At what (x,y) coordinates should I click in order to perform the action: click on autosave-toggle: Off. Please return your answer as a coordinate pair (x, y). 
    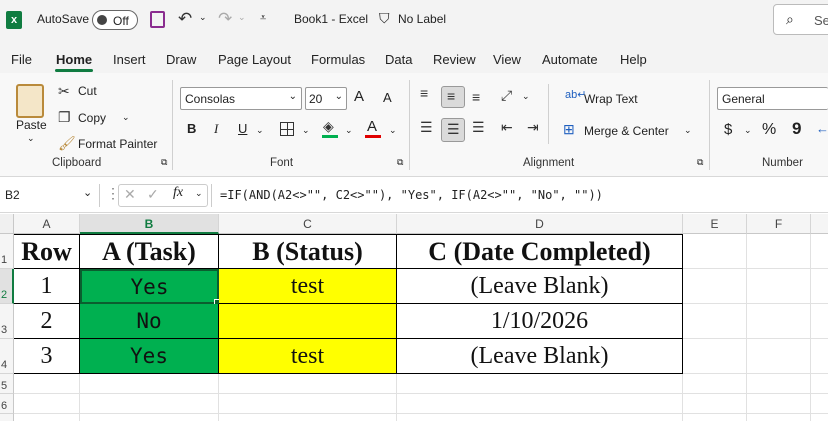
    Looking at the image, I should click on (115, 20).